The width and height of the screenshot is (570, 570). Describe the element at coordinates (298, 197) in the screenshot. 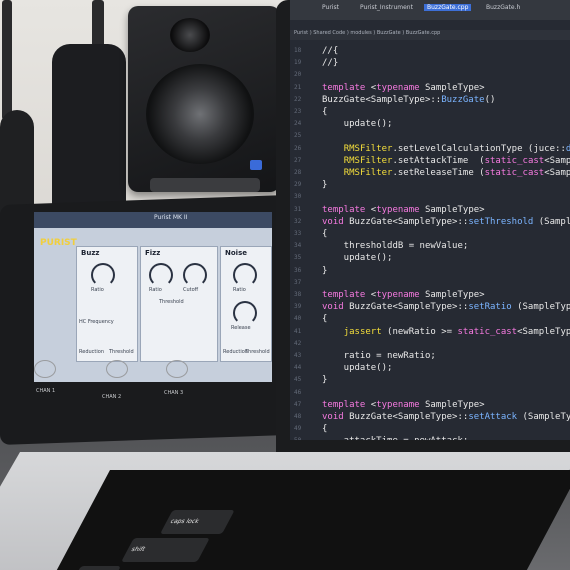

I see `line-number: 30` at that location.